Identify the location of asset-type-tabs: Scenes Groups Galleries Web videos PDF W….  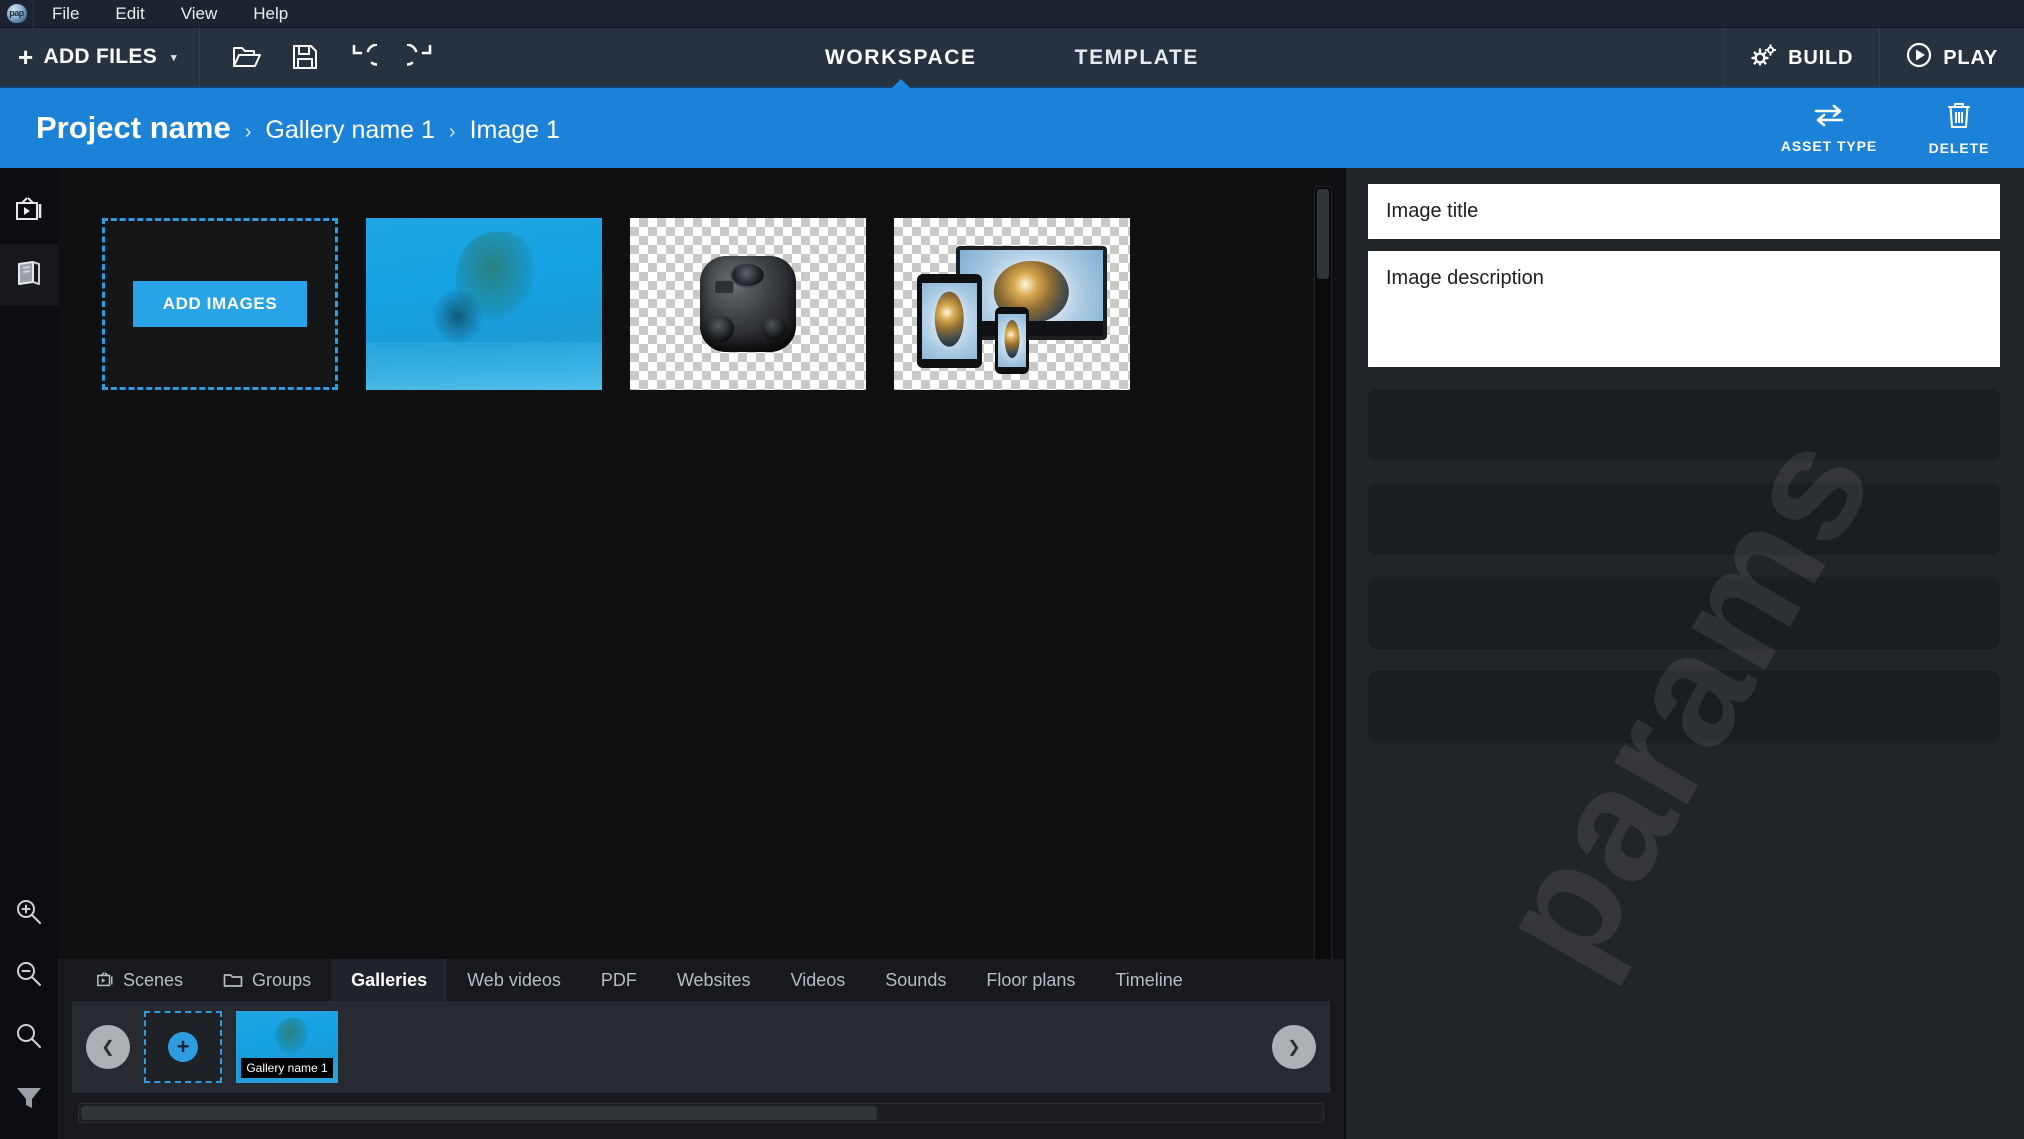
(701, 980).